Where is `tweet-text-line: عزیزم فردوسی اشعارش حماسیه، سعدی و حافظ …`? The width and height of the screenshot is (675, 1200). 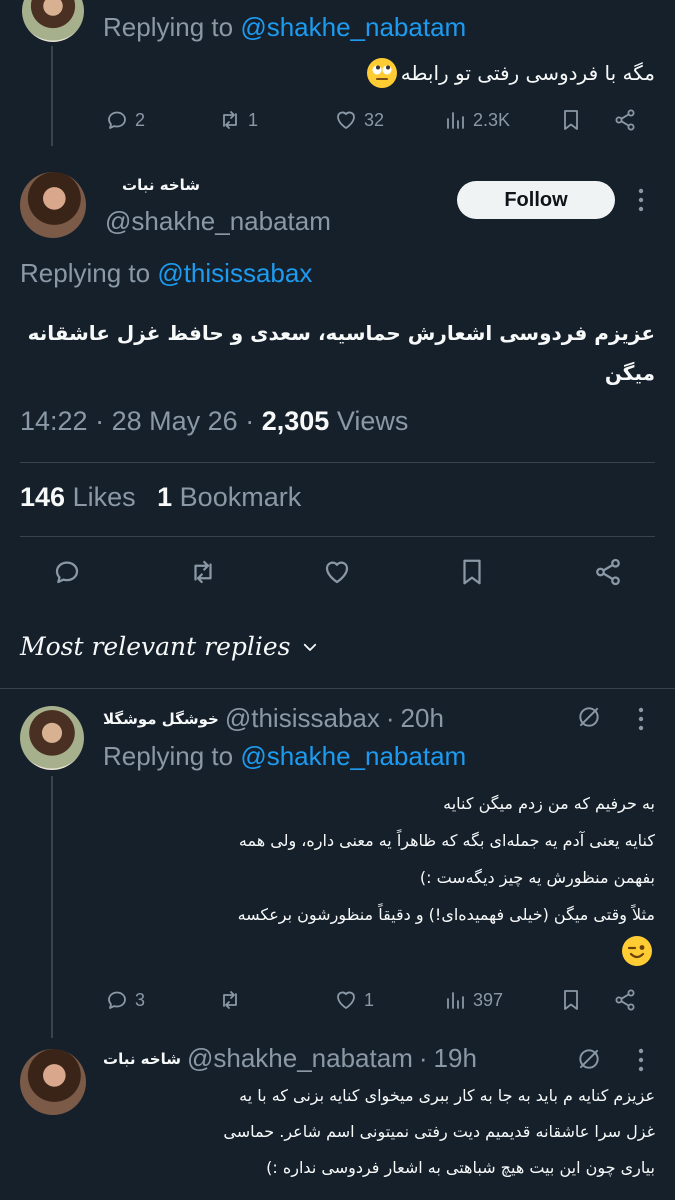 tweet-text-line: عزیزم فردوسی اشعارش حماسیه، سعدی و حافظ … is located at coordinates (341, 333).